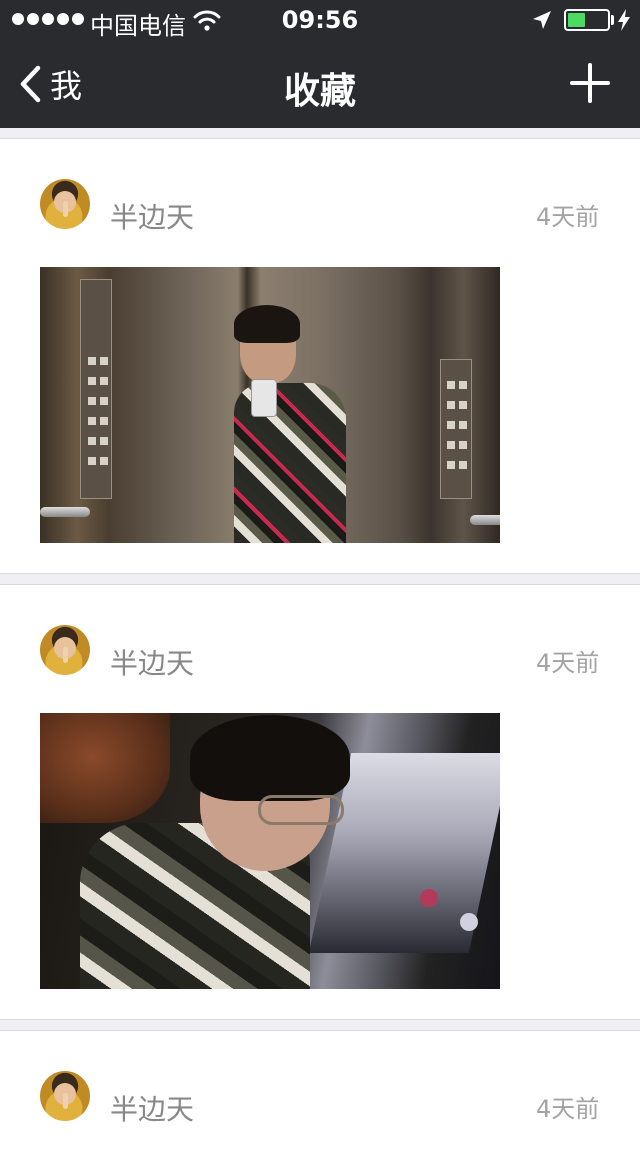 The height and width of the screenshot is (1150, 640). Describe the element at coordinates (624, 20) in the screenshot. I see `charging-bolt-icon` at that location.